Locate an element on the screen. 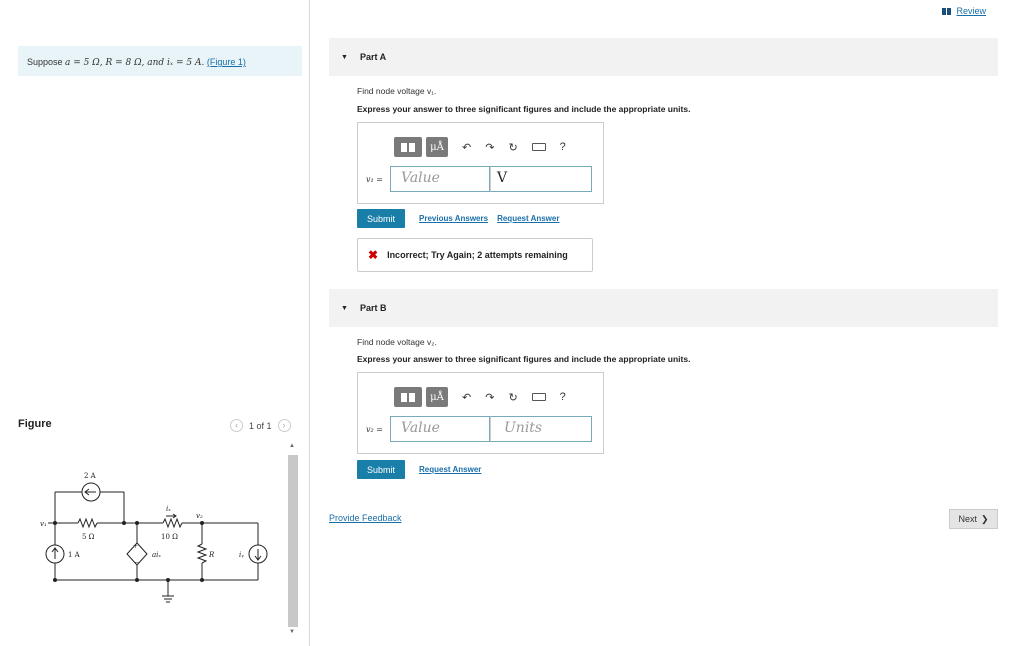  scroll-up-arrow-icon: ▲ is located at coordinates (292, 446).